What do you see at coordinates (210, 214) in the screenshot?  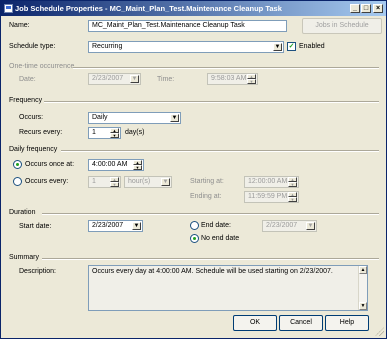 I see `duration-divider` at bounding box center [210, 214].